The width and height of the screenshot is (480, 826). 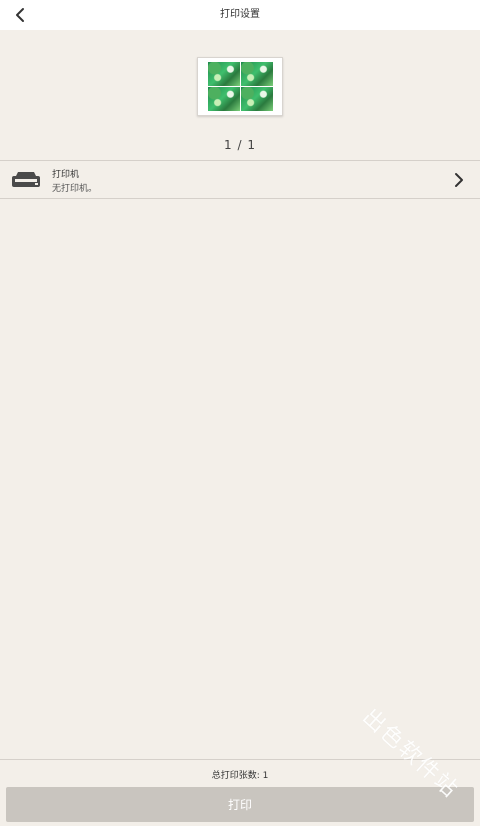 What do you see at coordinates (26, 179) in the screenshot?
I see `printer-icon` at bounding box center [26, 179].